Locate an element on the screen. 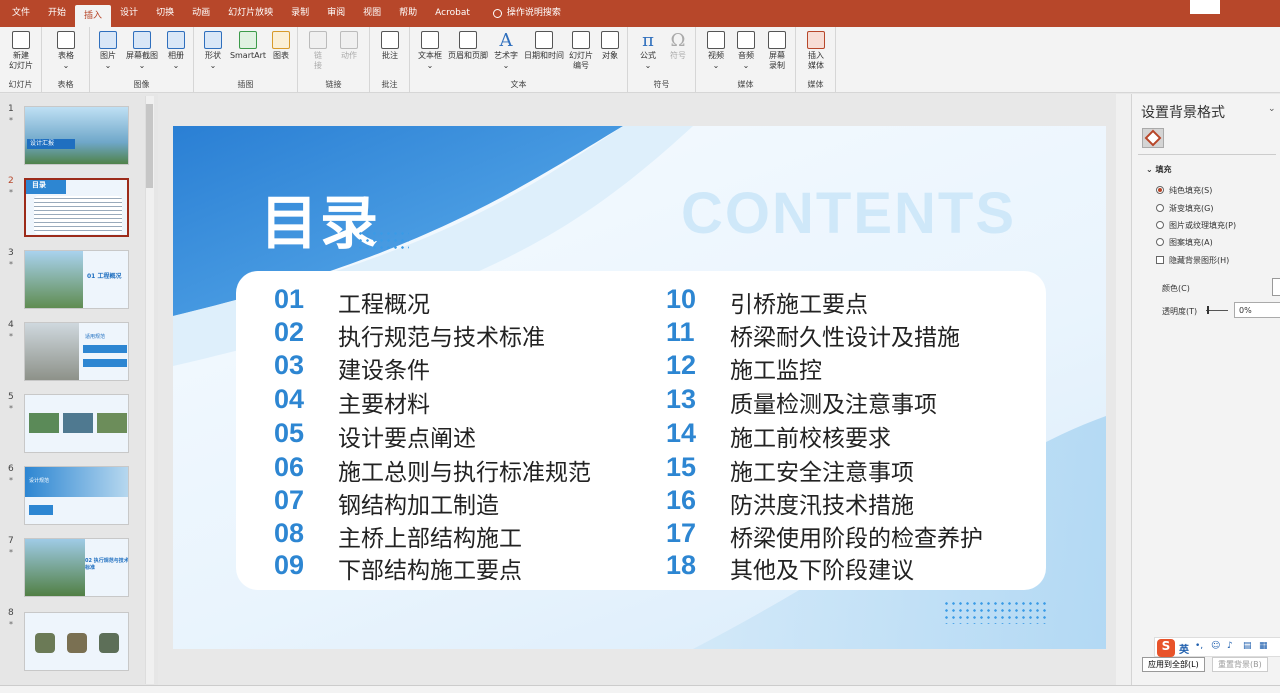 This screenshot has height=693, width=1280. sogou-logo-icon: S is located at coordinates (1166, 648).